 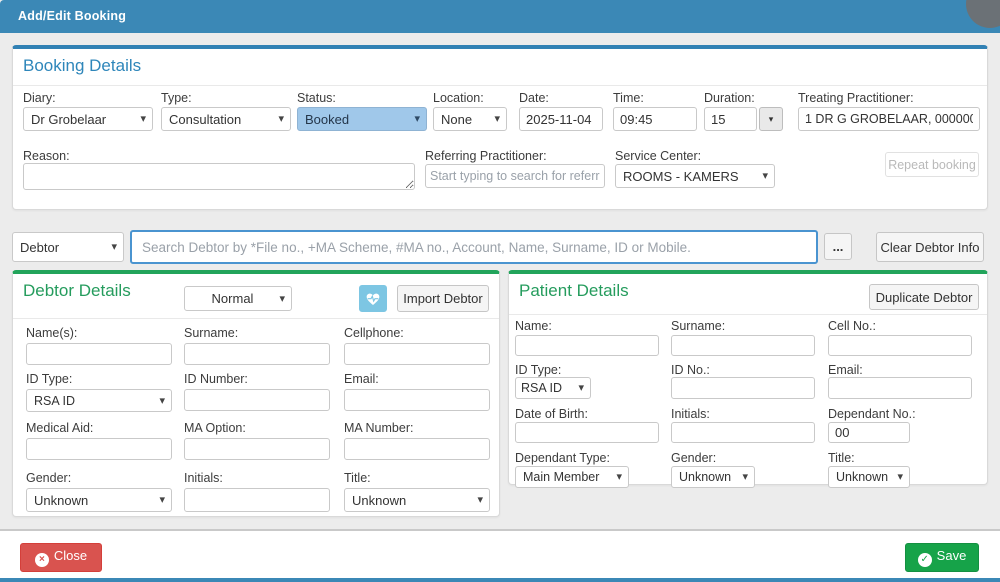 I want to click on referring-practitioner-label: Referring Practitioner:, so click(x=486, y=156).